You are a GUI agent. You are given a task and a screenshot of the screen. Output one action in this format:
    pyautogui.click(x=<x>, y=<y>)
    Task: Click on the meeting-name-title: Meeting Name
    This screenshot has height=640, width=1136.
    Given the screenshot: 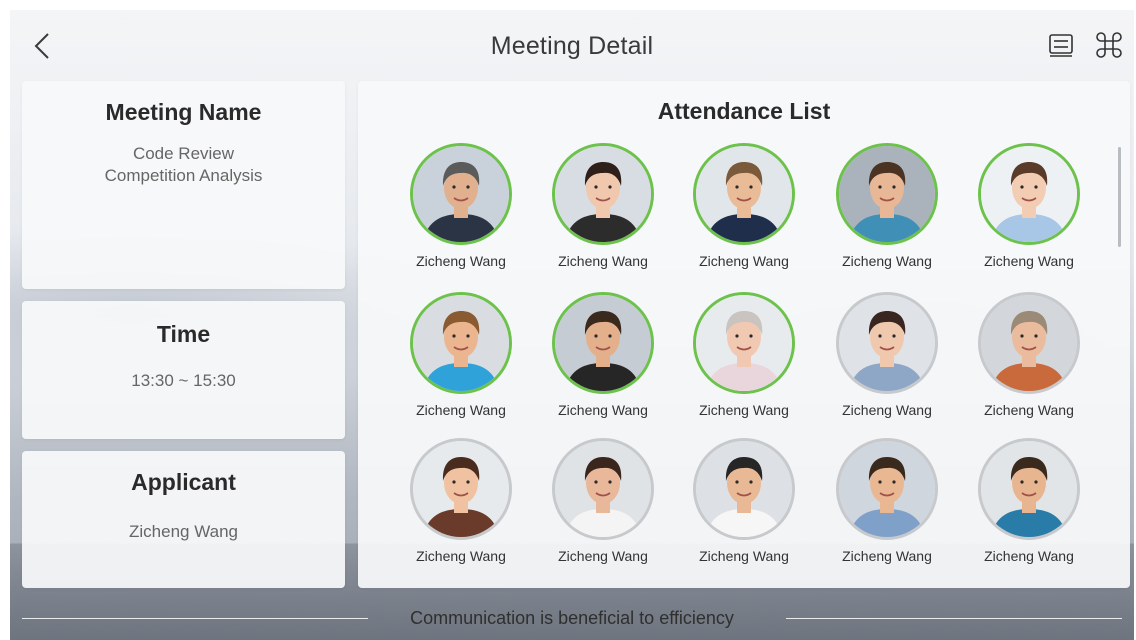 What is the action you would take?
    pyautogui.click(x=183, y=112)
    